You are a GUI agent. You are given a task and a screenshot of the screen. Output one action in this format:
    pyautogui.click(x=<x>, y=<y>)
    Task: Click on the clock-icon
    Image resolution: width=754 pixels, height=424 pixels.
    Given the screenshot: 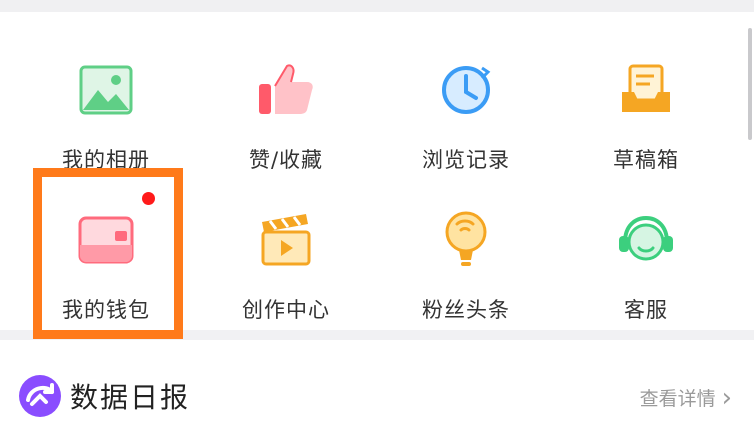 What is the action you would take?
    pyautogui.click(x=466, y=90)
    